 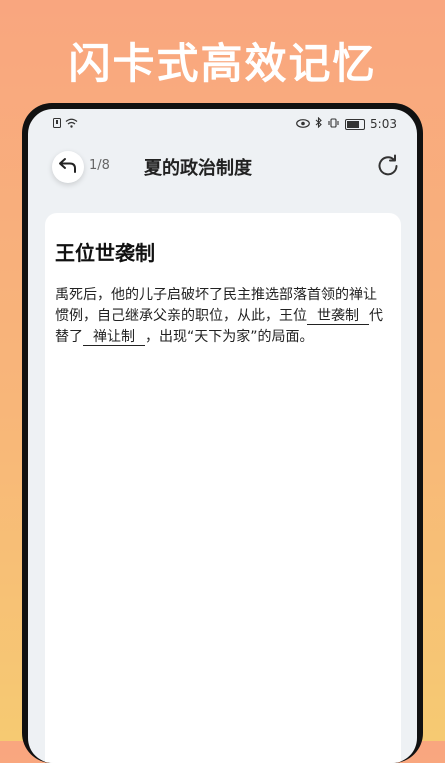 I want to click on refresh-button, so click(x=388, y=166).